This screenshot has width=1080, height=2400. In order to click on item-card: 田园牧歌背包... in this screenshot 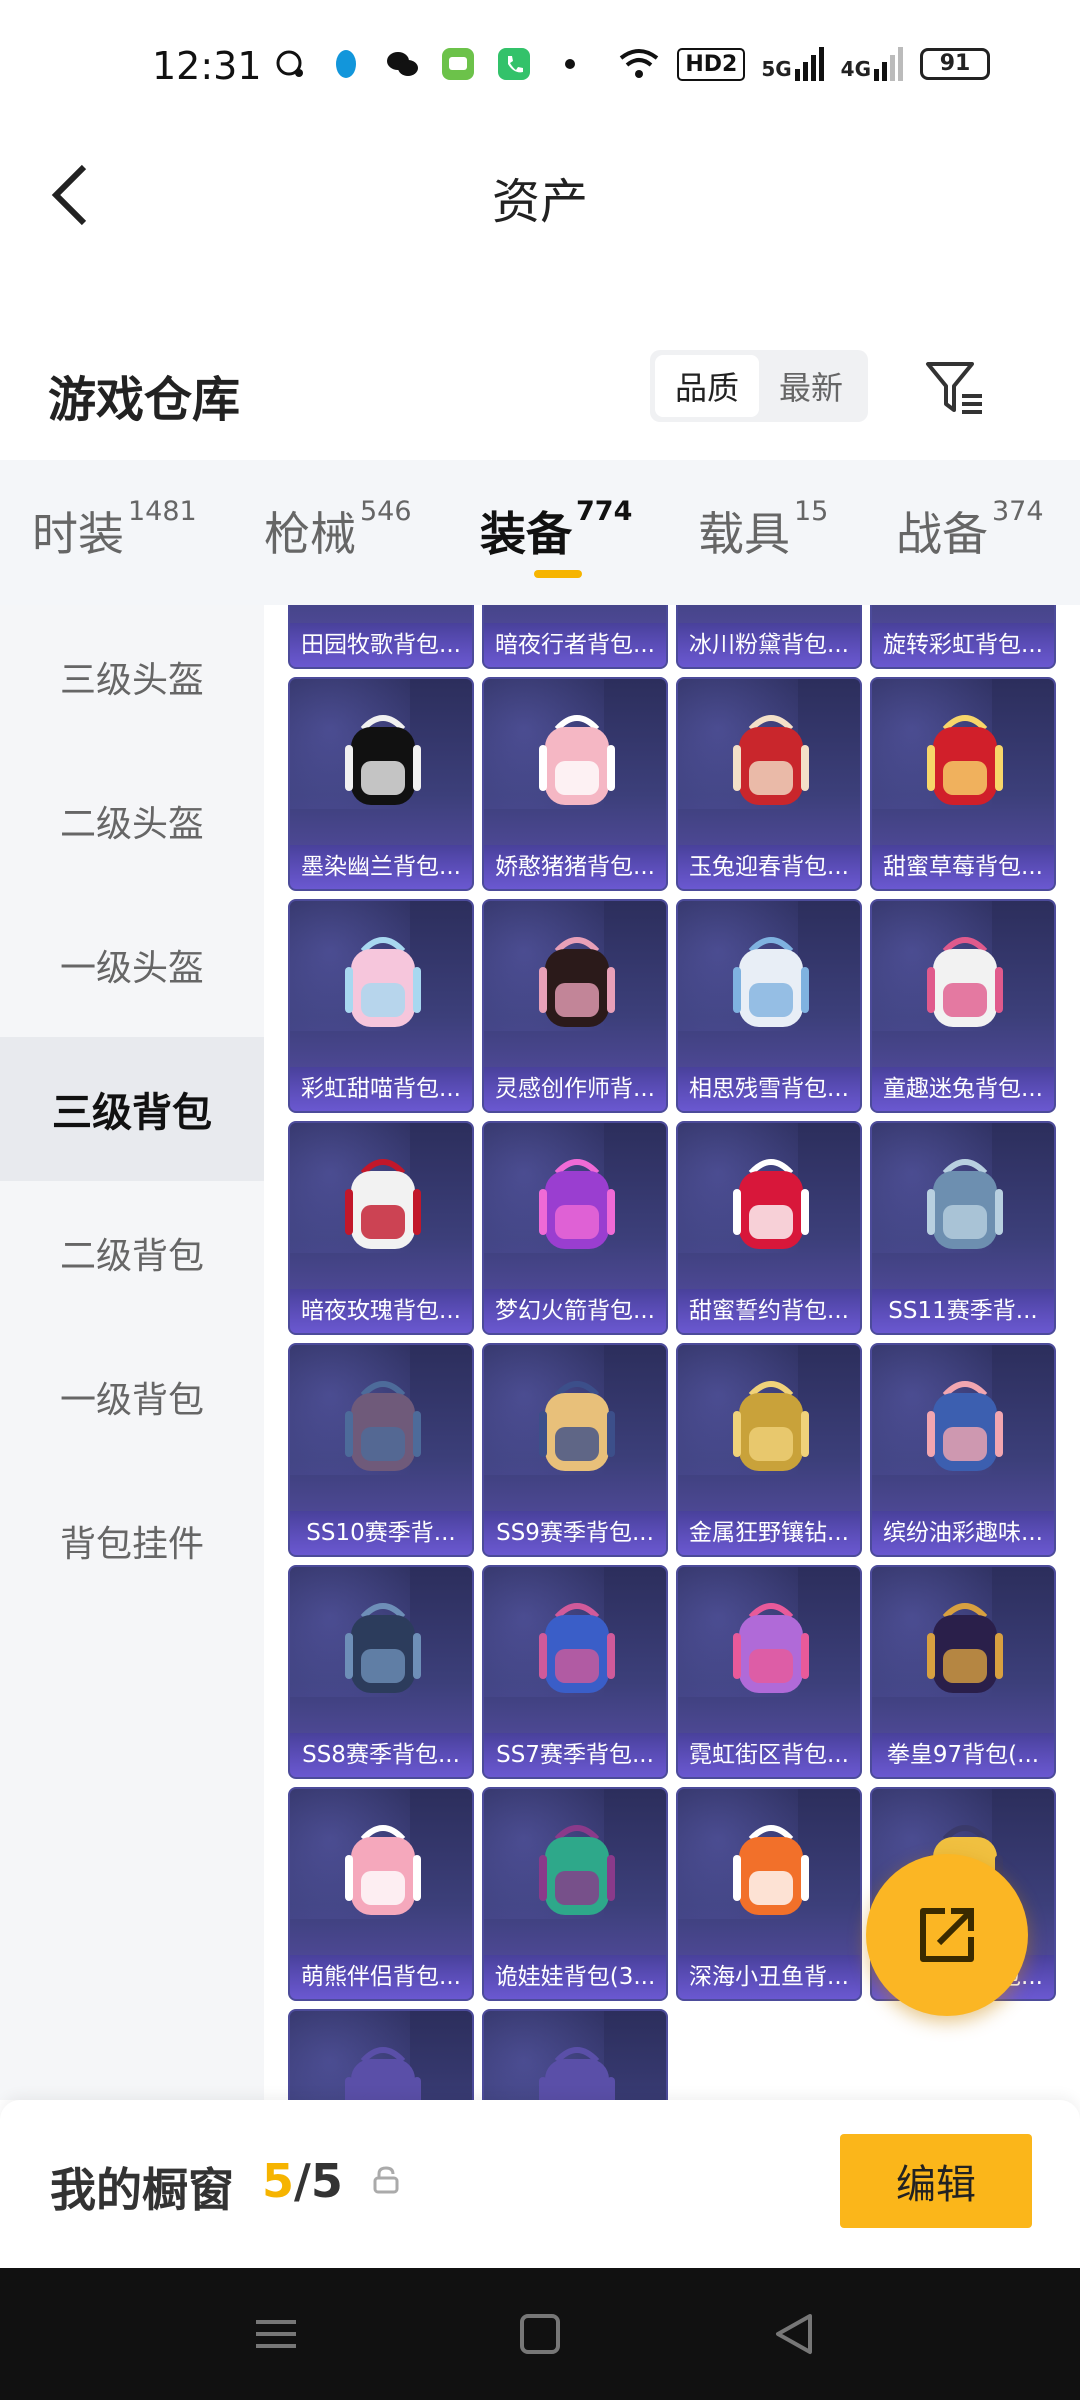, I will do `click(381, 637)`.